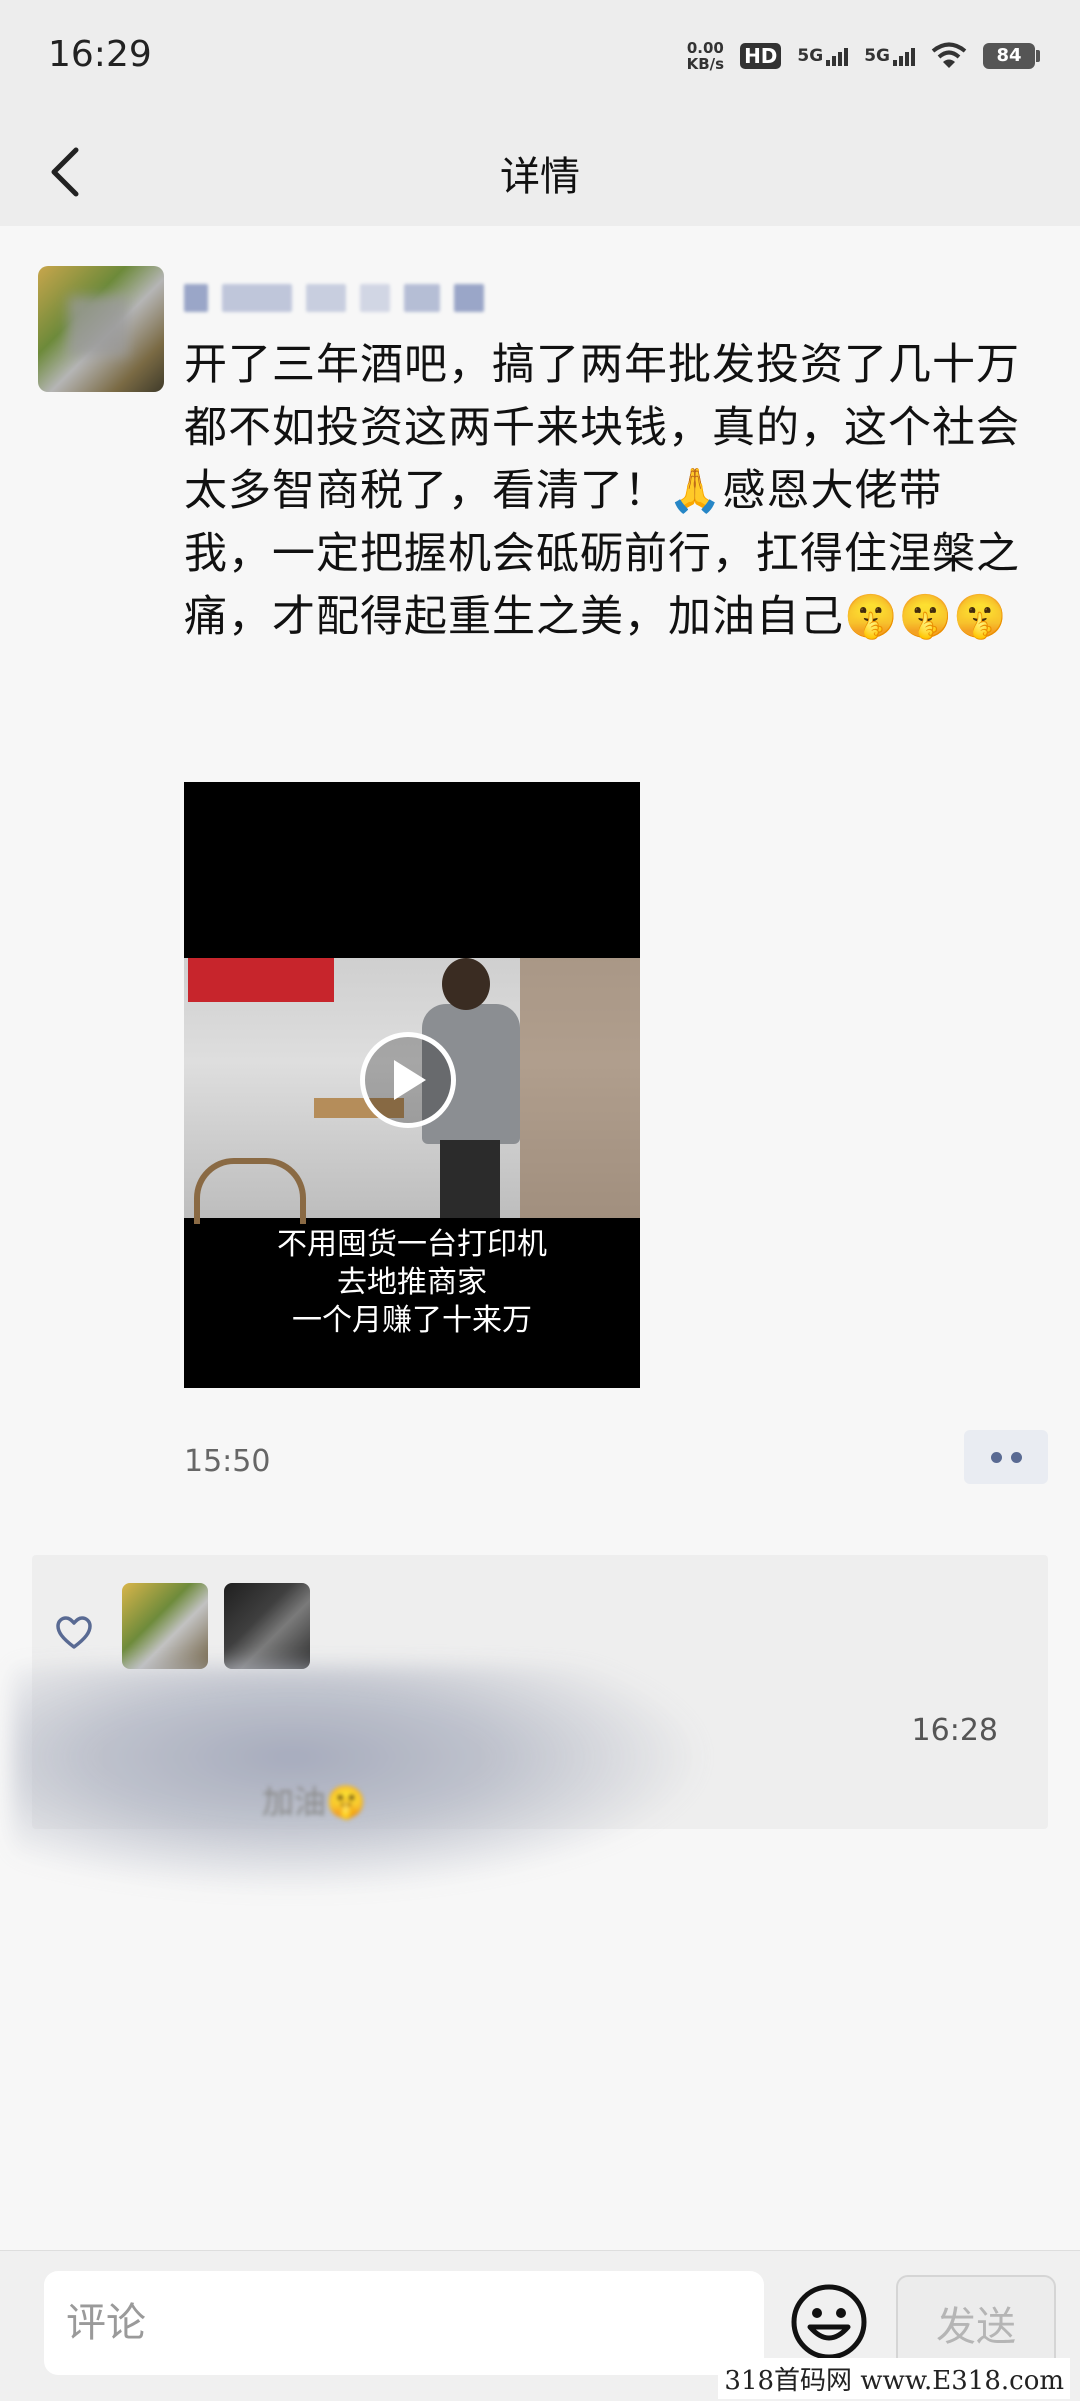 The height and width of the screenshot is (2401, 1080). Describe the element at coordinates (810, 56) in the screenshot. I see `sim1-label: 5G` at that location.